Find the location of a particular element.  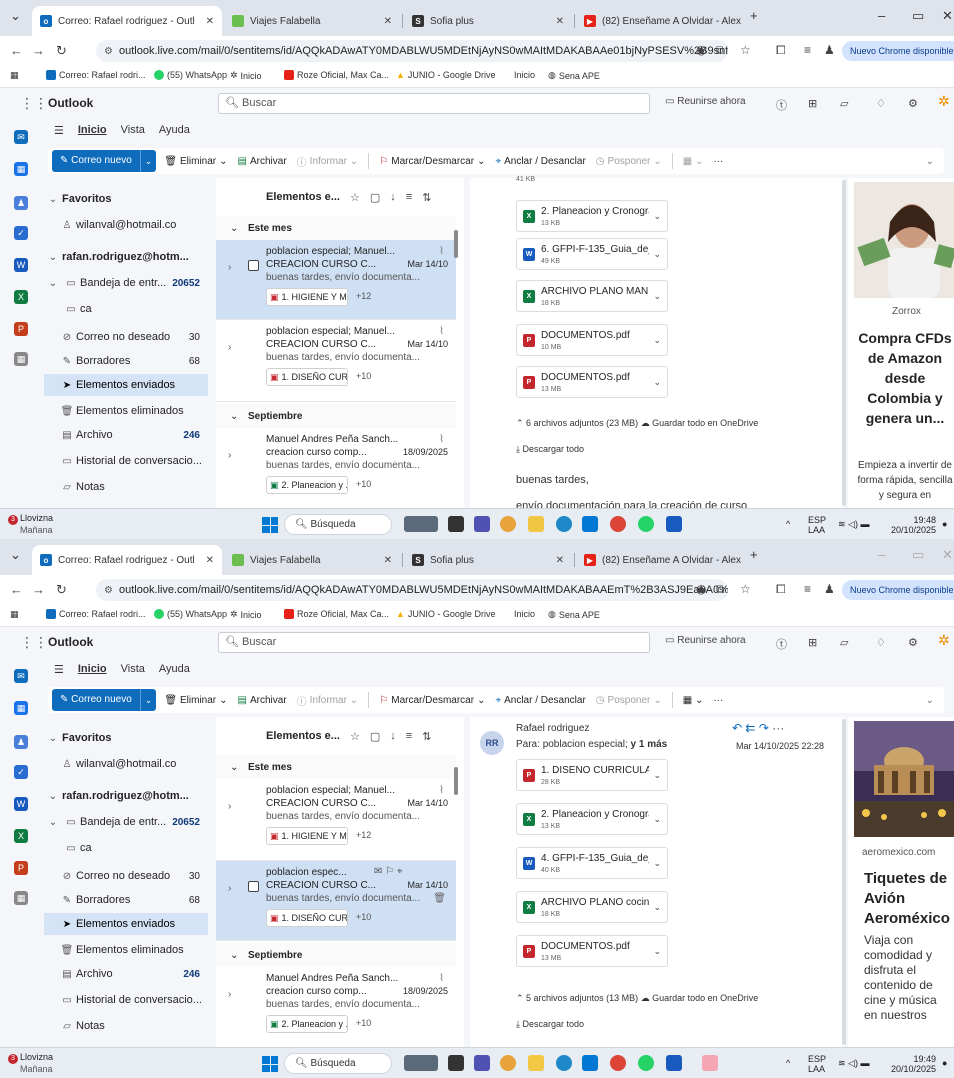

excel-app-icon: X is located at coordinates (21, 836).